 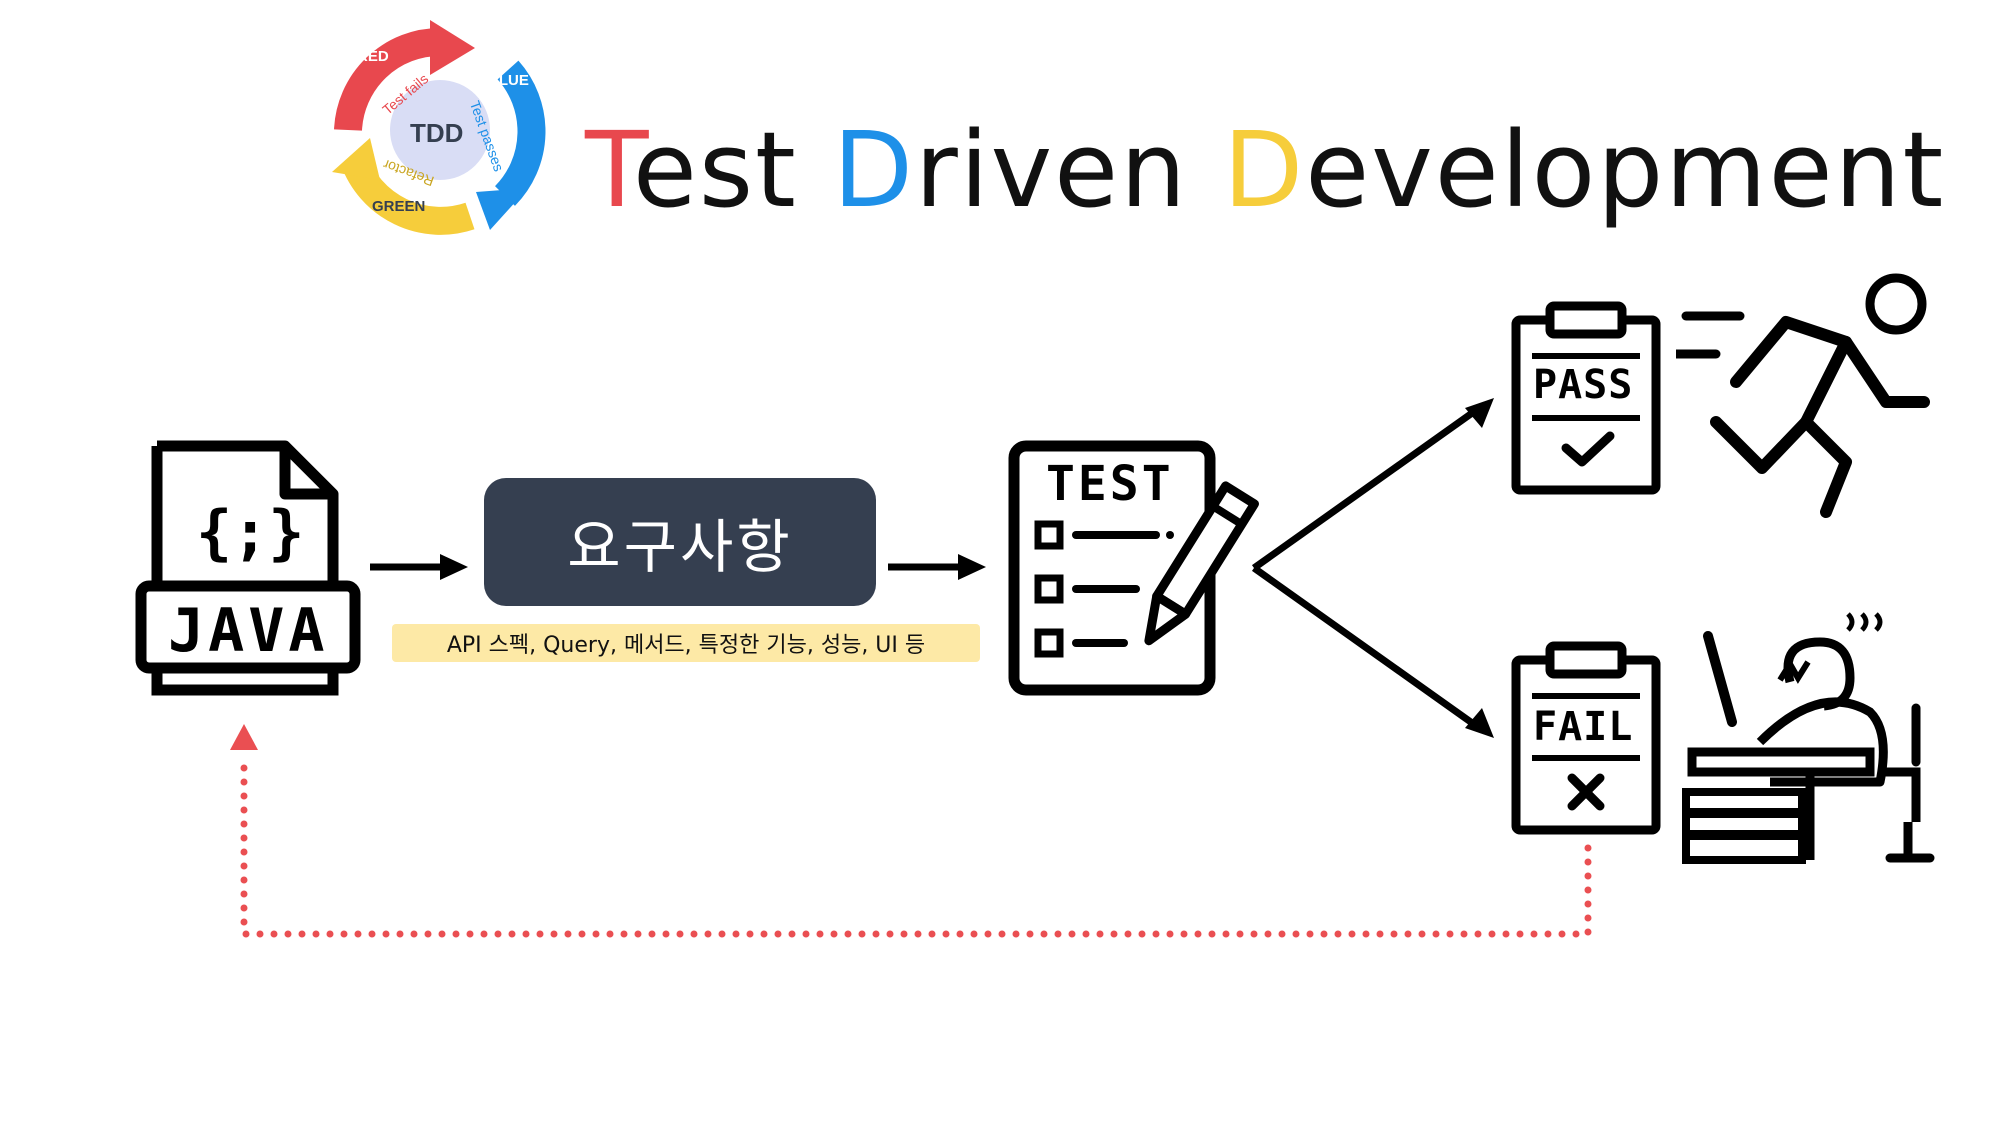 I want to click on branch-arrows, so click(x=1372, y=568).